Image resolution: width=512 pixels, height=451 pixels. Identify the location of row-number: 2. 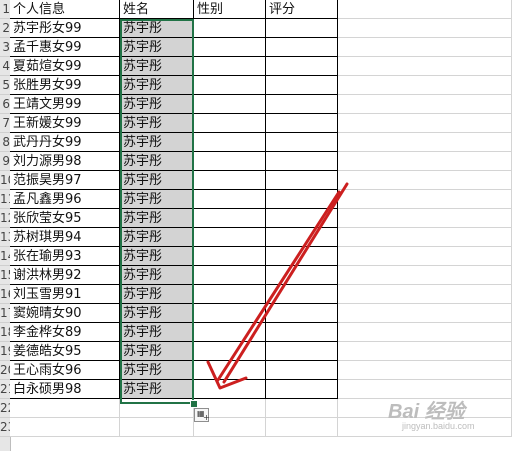
(5, 28).